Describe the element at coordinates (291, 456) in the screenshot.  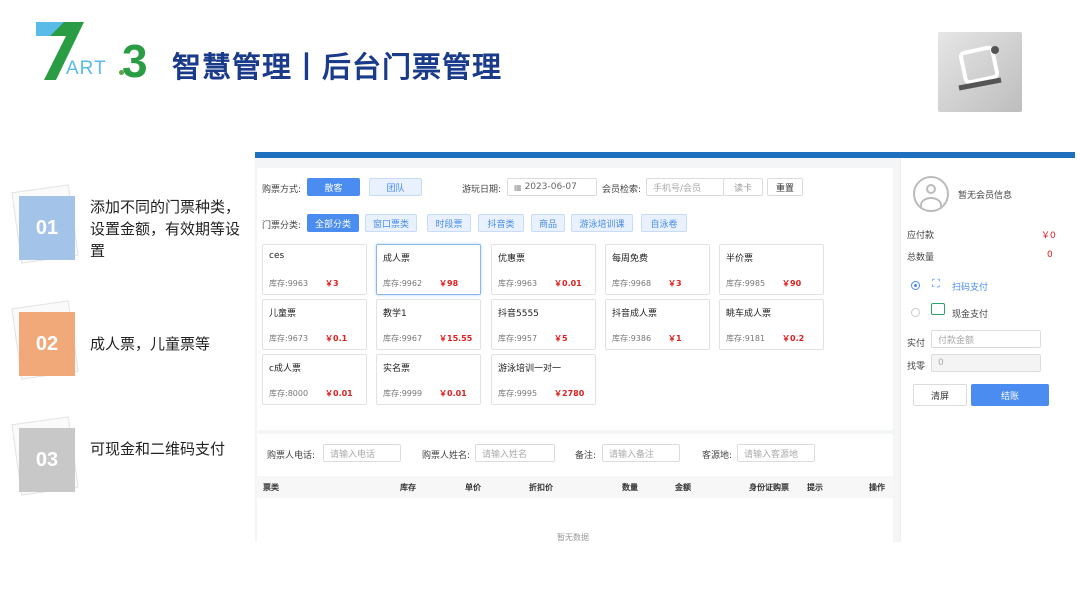
I see `buyer-phone-label: 购票人电话:` at that location.